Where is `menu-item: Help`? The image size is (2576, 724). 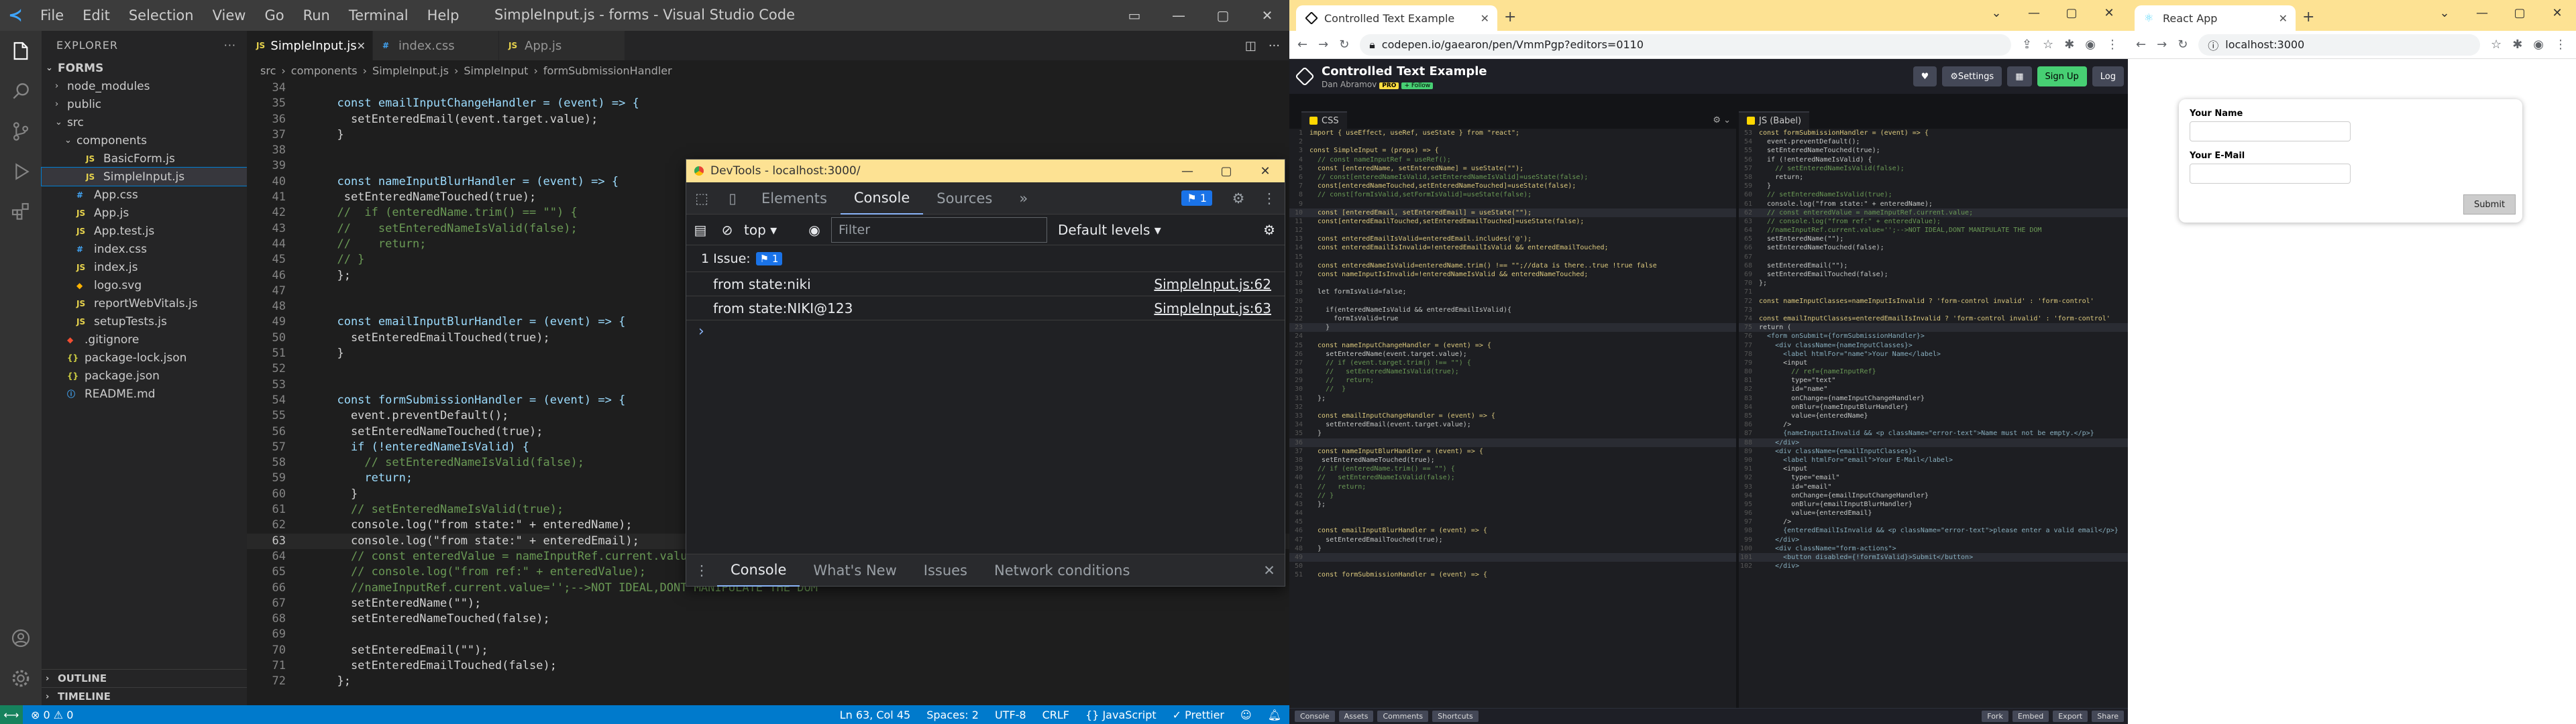
menu-item: Help is located at coordinates (443, 15).